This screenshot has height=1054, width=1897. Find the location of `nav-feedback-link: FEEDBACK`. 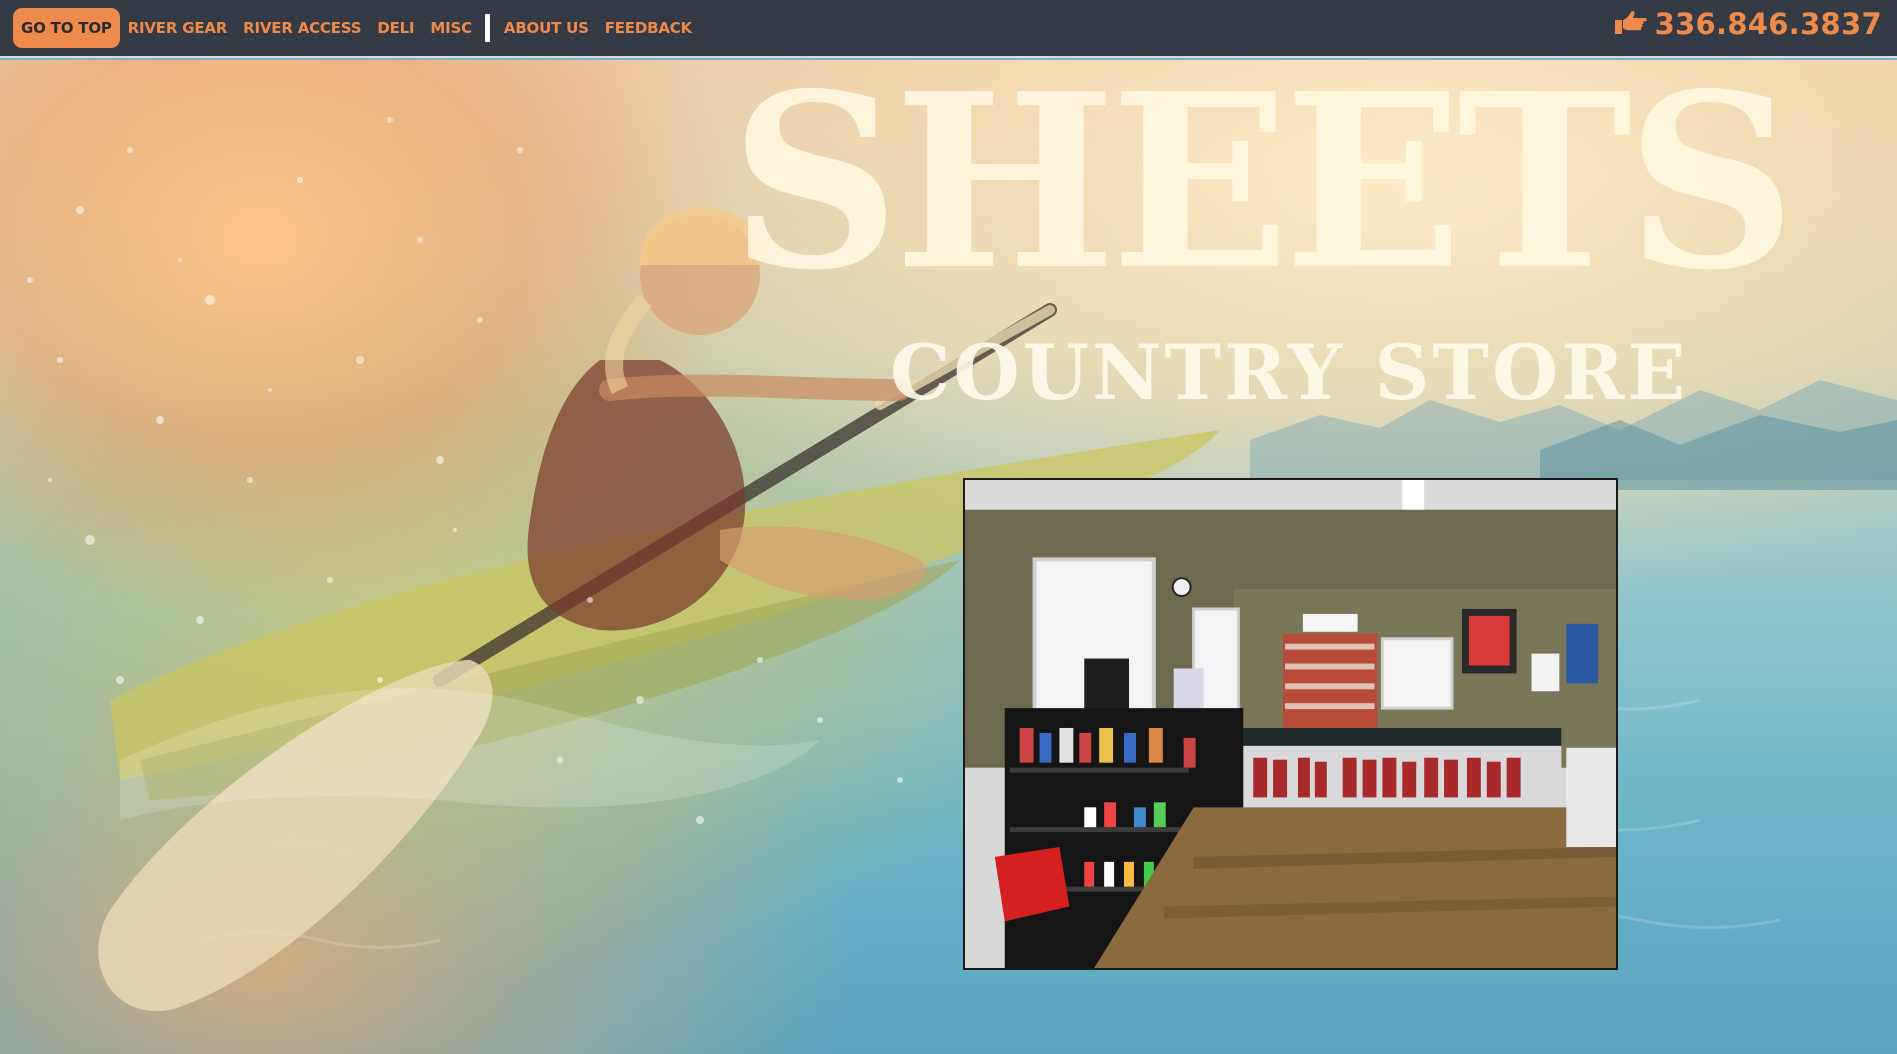

nav-feedback-link: FEEDBACK is located at coordinates (648, 28).